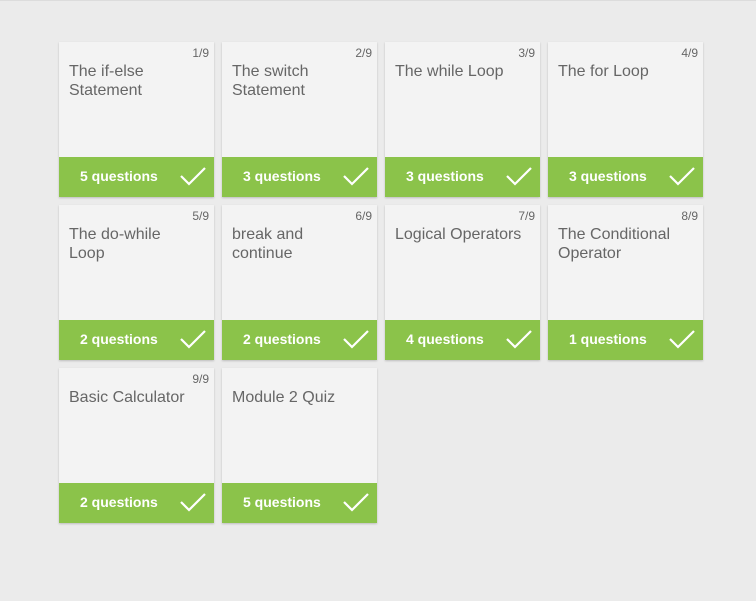 This screenshot has height=601, width=756. I want to click on lesson-index: 9/9, so click(200, 379).